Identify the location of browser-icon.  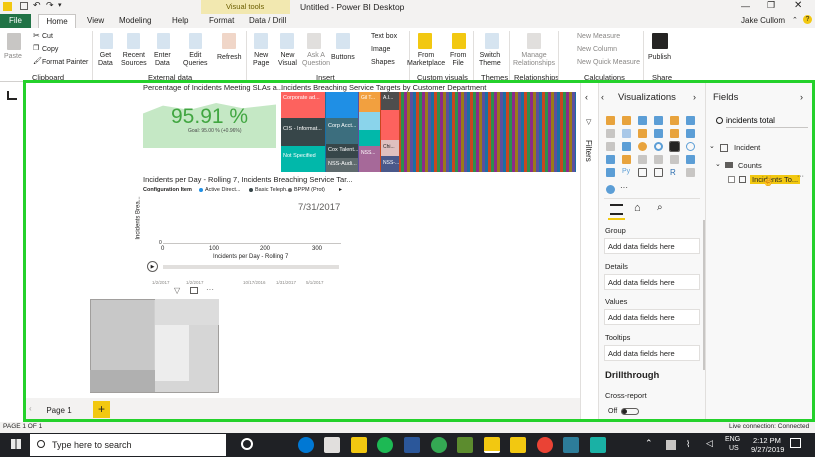
(439, 445).